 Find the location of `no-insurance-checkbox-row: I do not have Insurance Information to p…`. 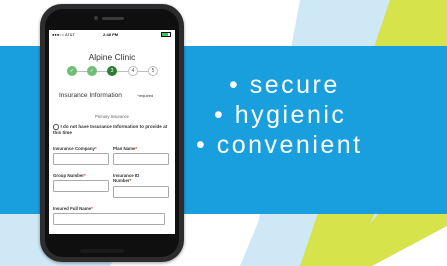

no-insurance-checkbox-row: I do not have Insurance Information to p… is located at coordinates (112, 129).